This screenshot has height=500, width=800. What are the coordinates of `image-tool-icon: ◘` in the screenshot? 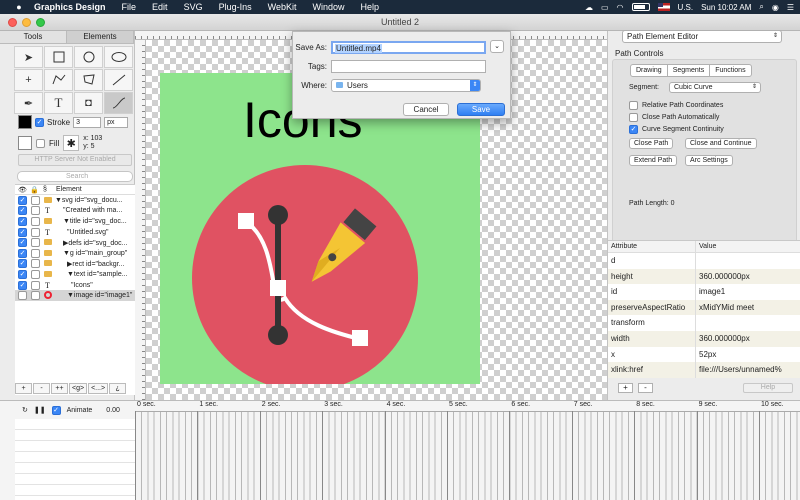 It's located at (88, 103).